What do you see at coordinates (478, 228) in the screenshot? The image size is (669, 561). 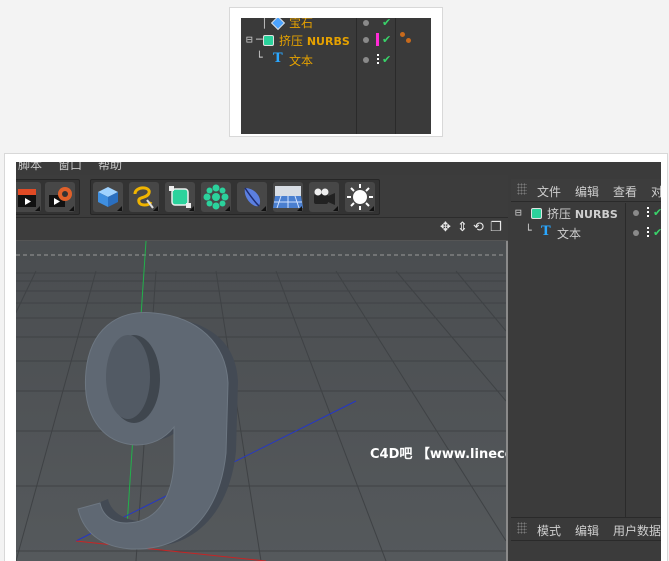 I see `rotate-view-icon: ⟲` at bounding box center [478, 228].